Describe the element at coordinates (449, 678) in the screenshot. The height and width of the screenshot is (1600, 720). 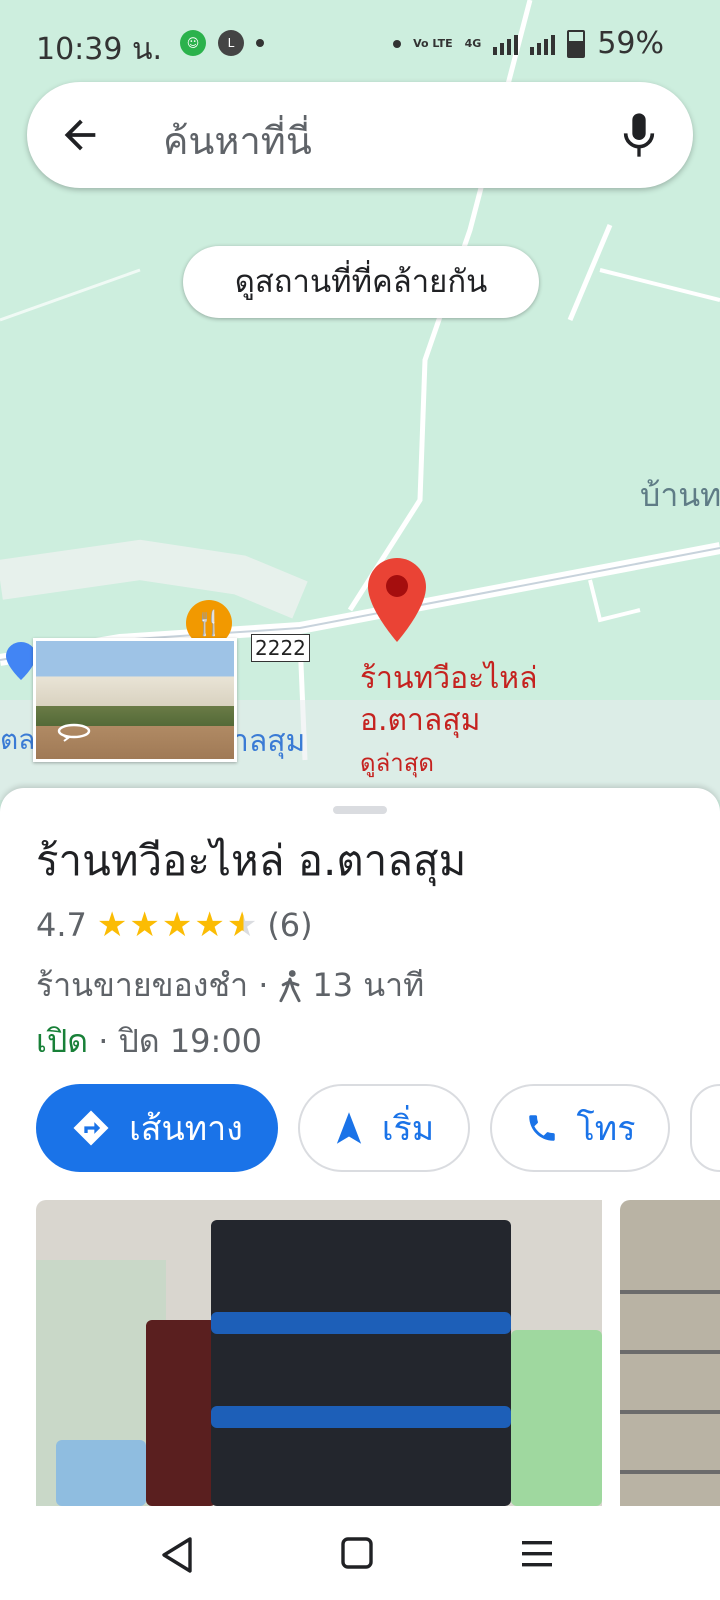
I see `pin-label-line1: ร้านทวีอะไหล่` at that location.